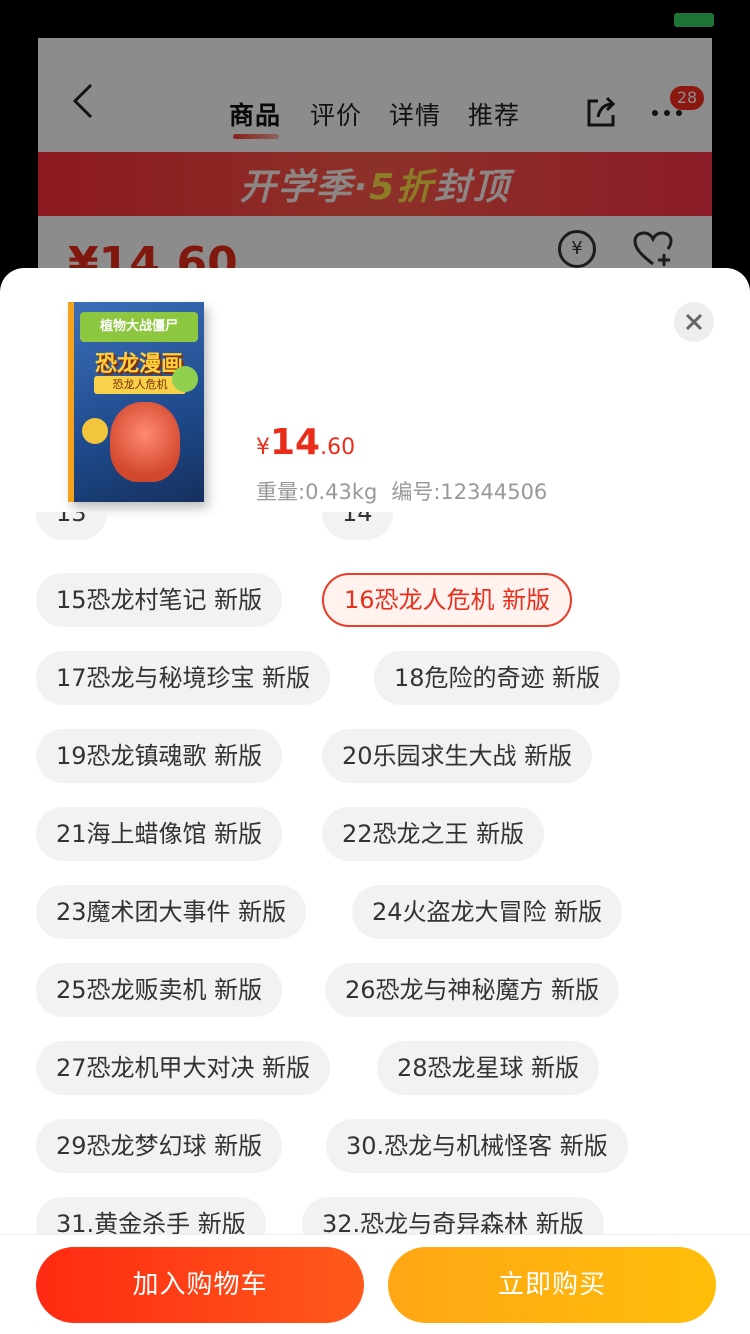  Describe the element at coordinates (159, 990) in the screenshot. I see `option-chip-25: 25恐龙贩卖机 新版` at that location.